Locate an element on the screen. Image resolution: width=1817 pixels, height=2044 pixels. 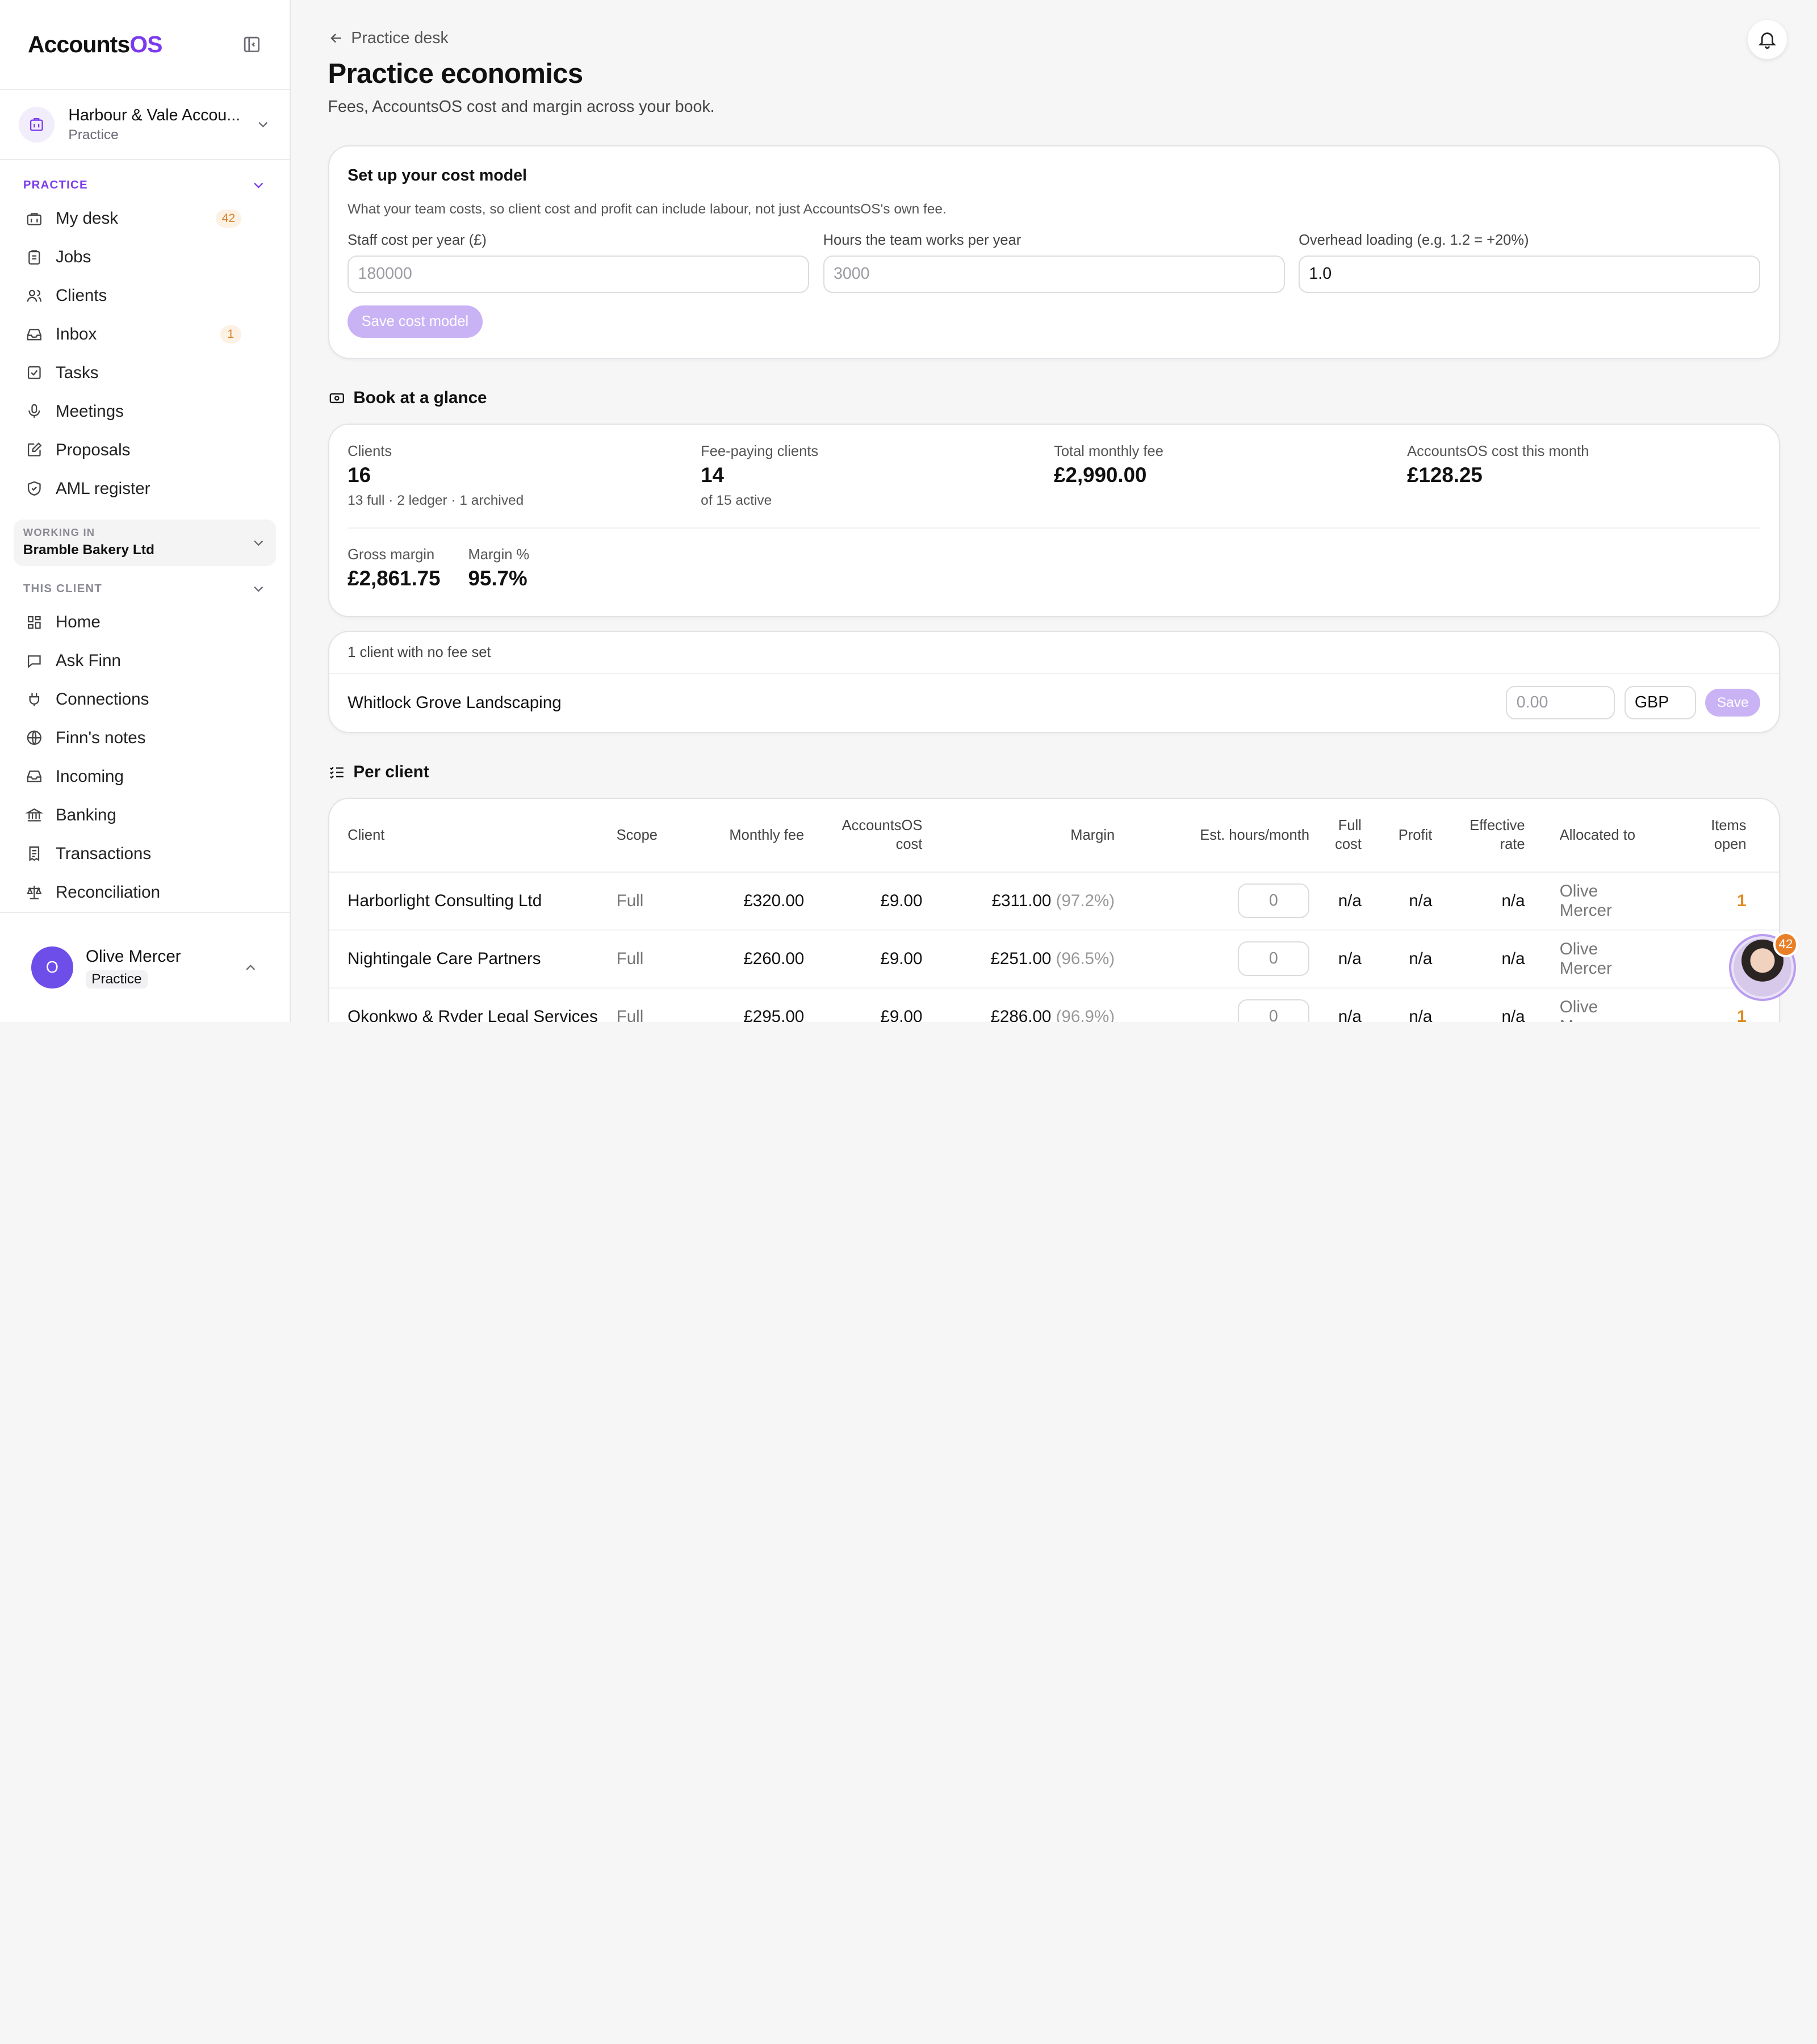
cell-margin: £311.00 (97.2%) is located at coordinates (1027, 901).